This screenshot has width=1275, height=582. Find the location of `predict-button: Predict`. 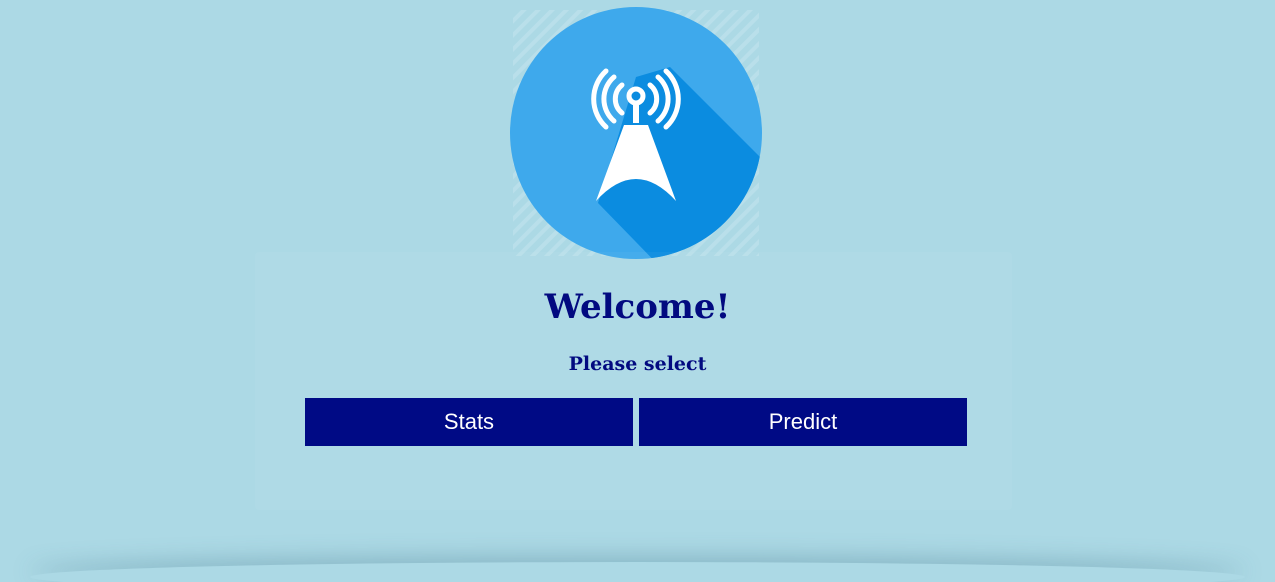

predict-button: Predict is located at coordinates (803, 422).